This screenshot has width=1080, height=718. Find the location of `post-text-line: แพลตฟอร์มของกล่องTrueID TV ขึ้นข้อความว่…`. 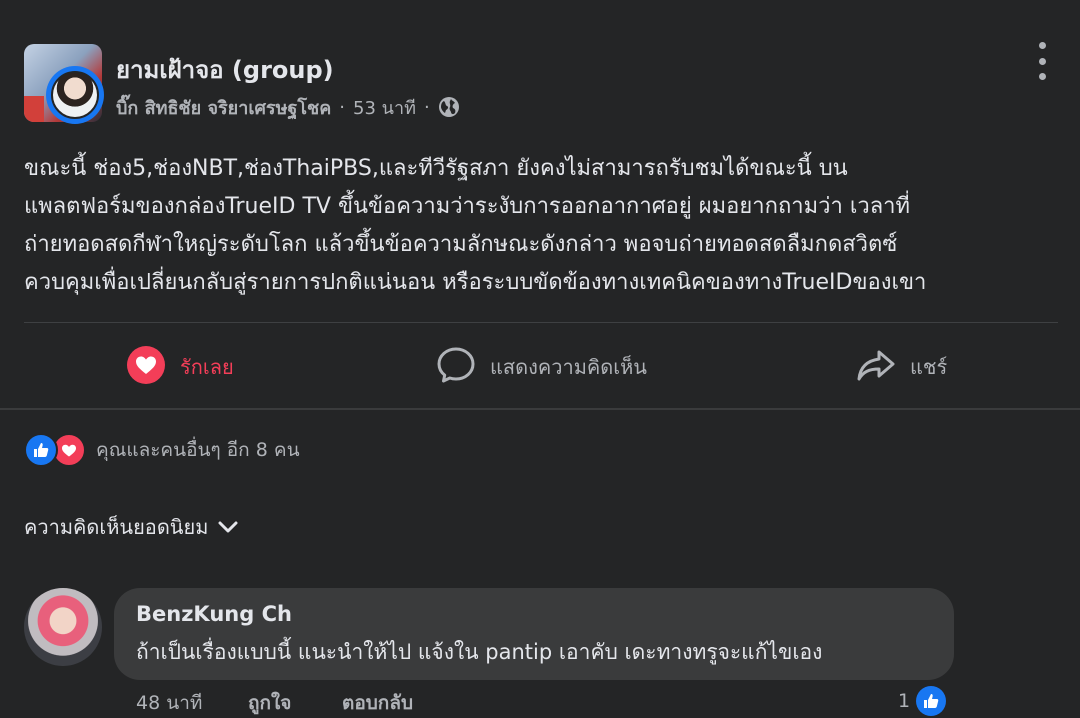

post-text-line: แพลตฟอร์มของกล่องTrueID TV ขึ้นข้อความว่… is located at coordinates (467, 206).